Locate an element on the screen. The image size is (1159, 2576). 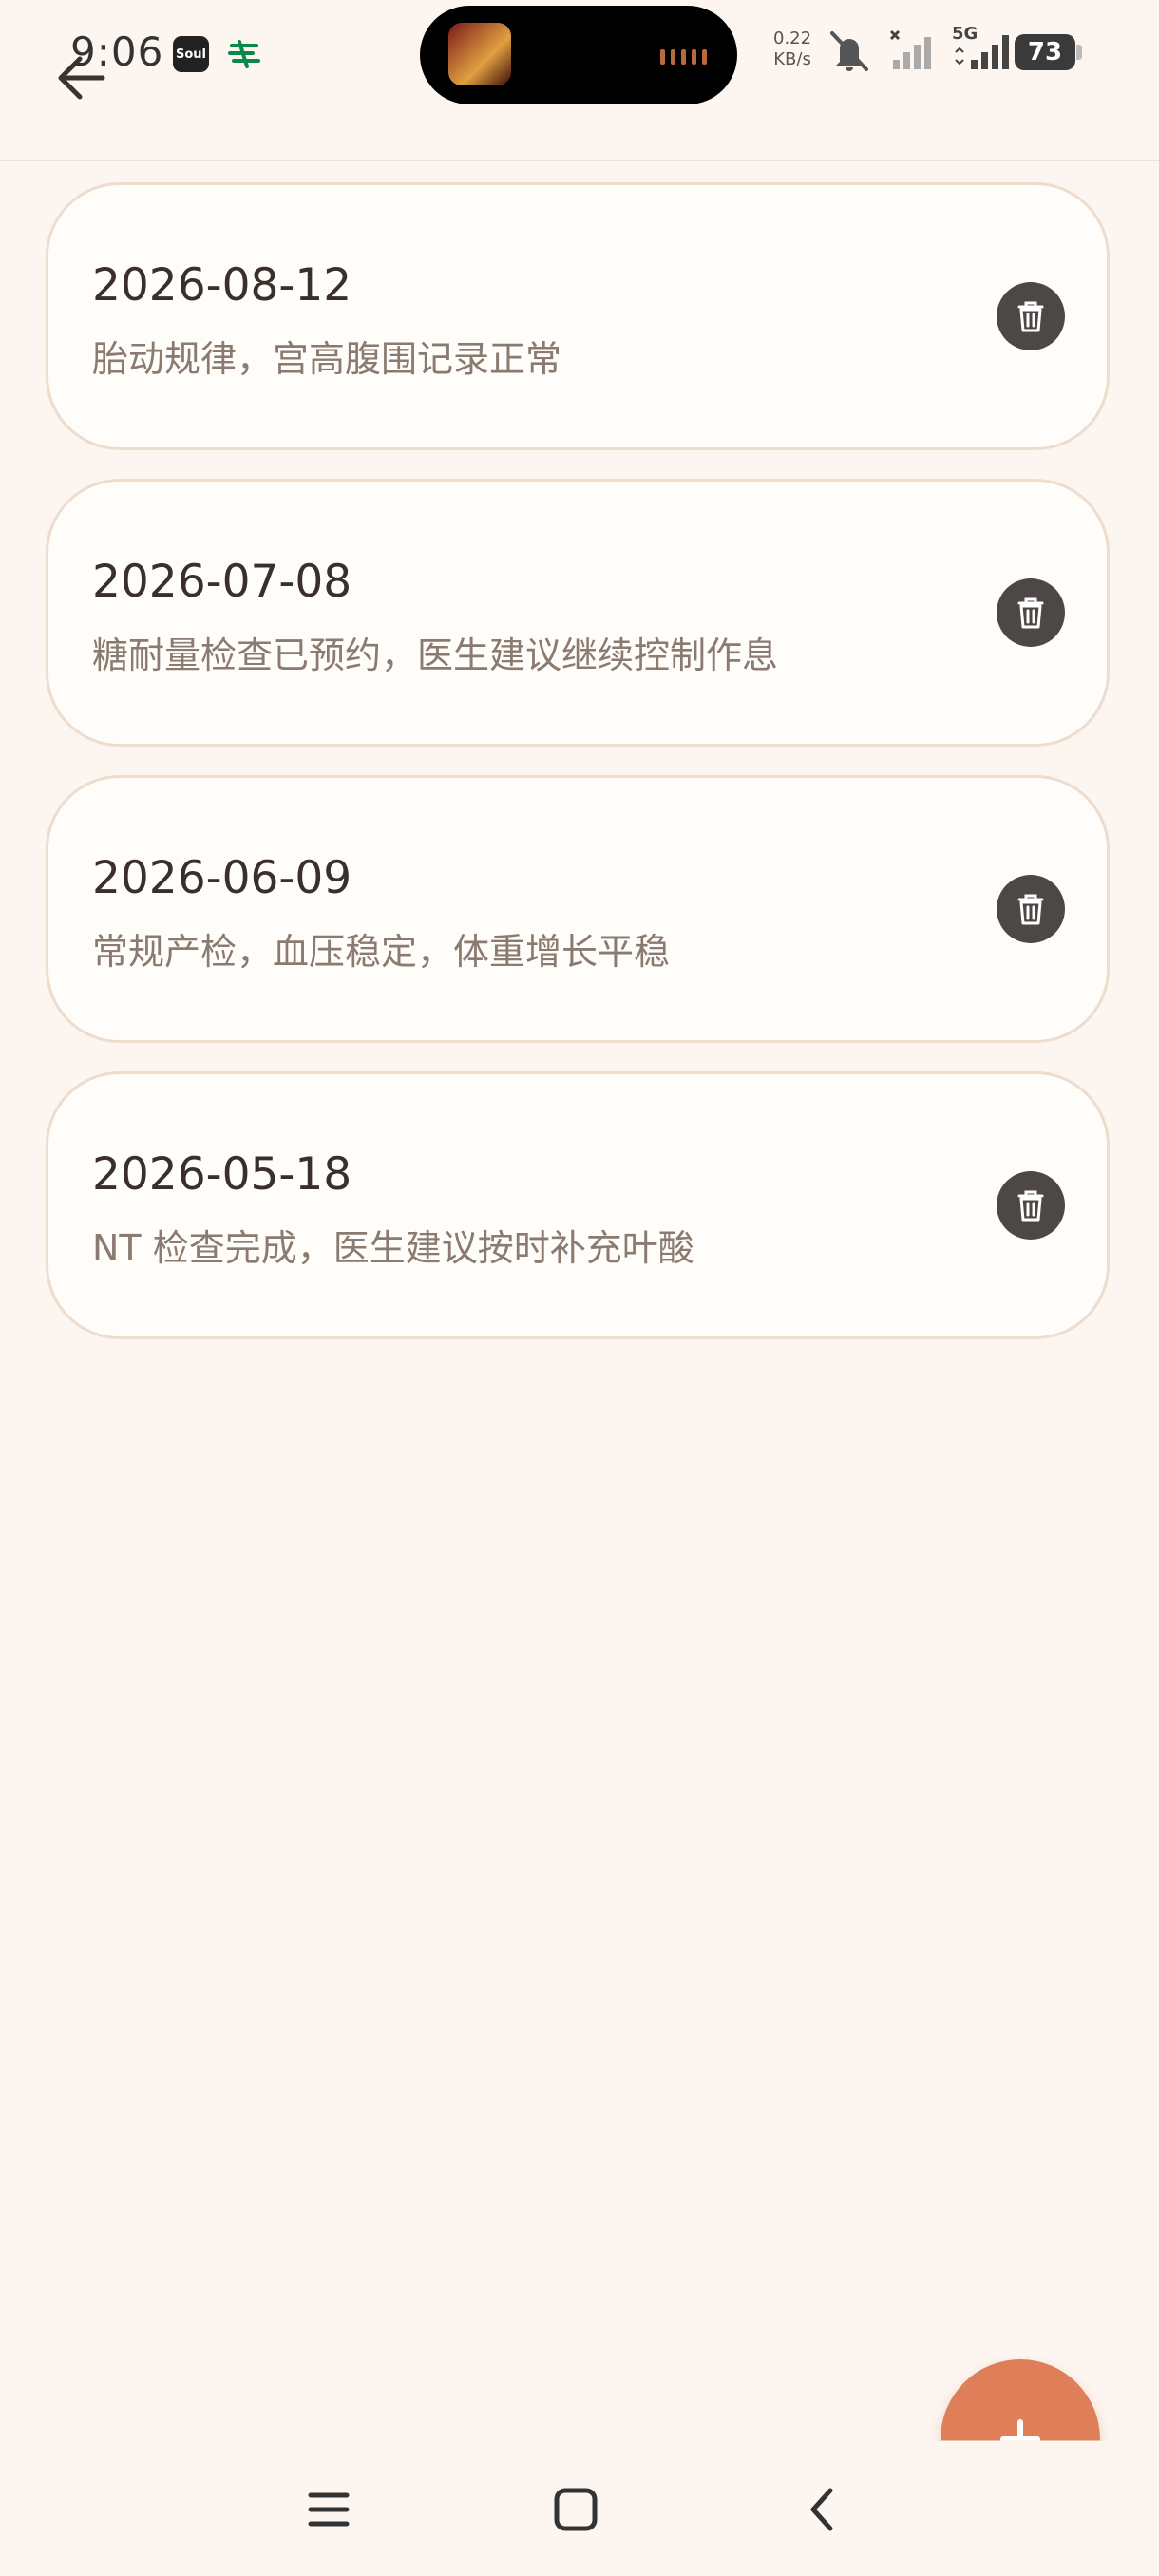
record-date: 2026-07-08 is located at coordinates (222, 582).